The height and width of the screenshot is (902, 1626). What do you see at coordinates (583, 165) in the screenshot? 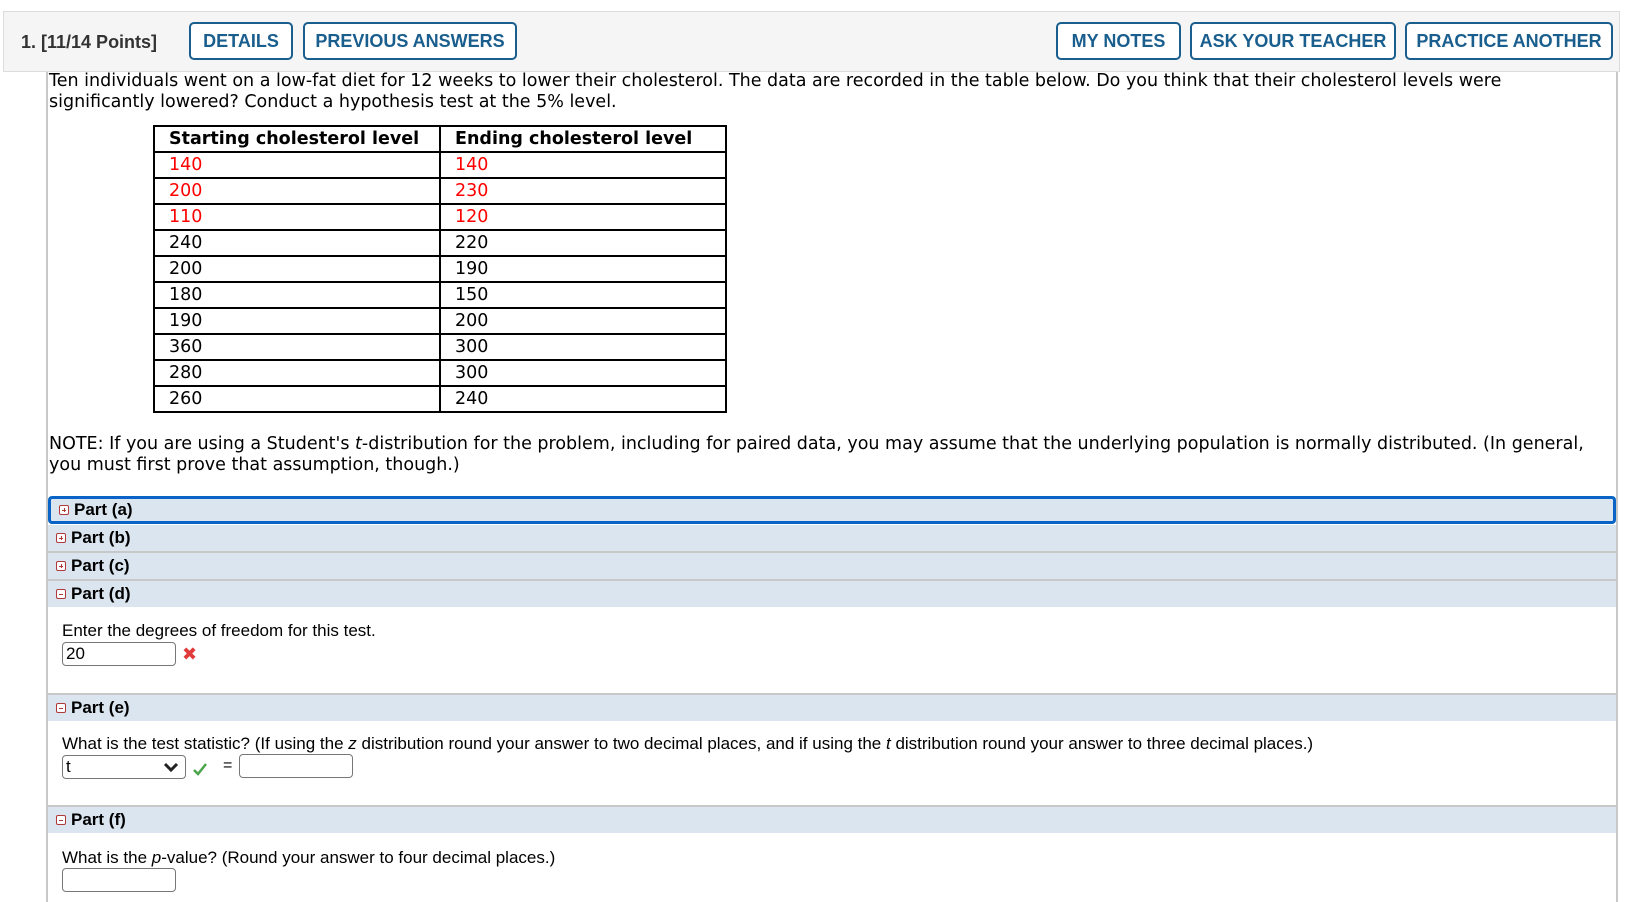
I see `ending-level-cell: 140` at bounding box center [583, 165].